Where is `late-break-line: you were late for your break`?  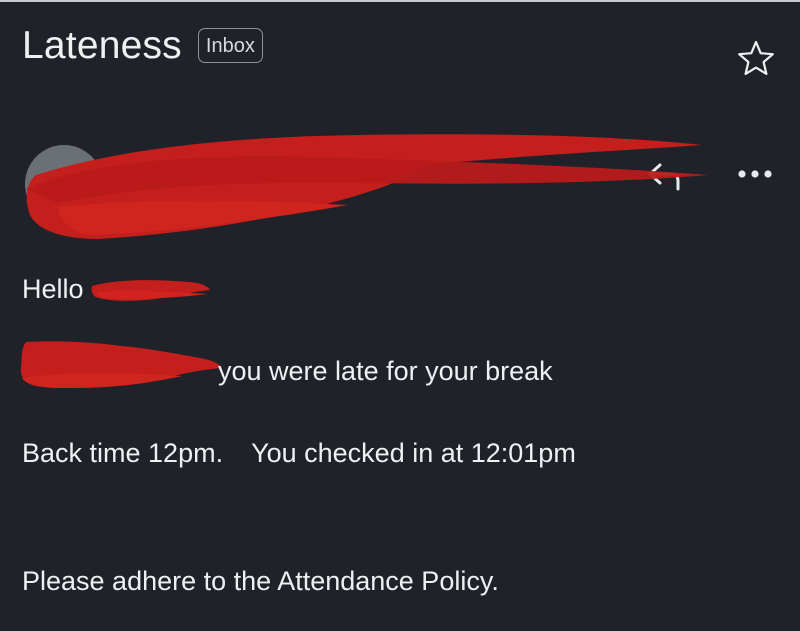
late-break-line: you were late for your break is located at coordinates (385, 371).